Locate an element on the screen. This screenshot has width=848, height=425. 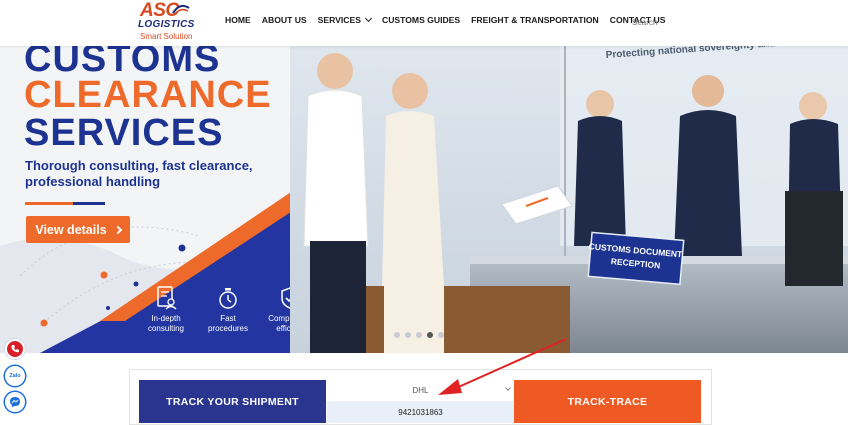
nav-services-label: SERVICES is located at coordinates (339, 20).